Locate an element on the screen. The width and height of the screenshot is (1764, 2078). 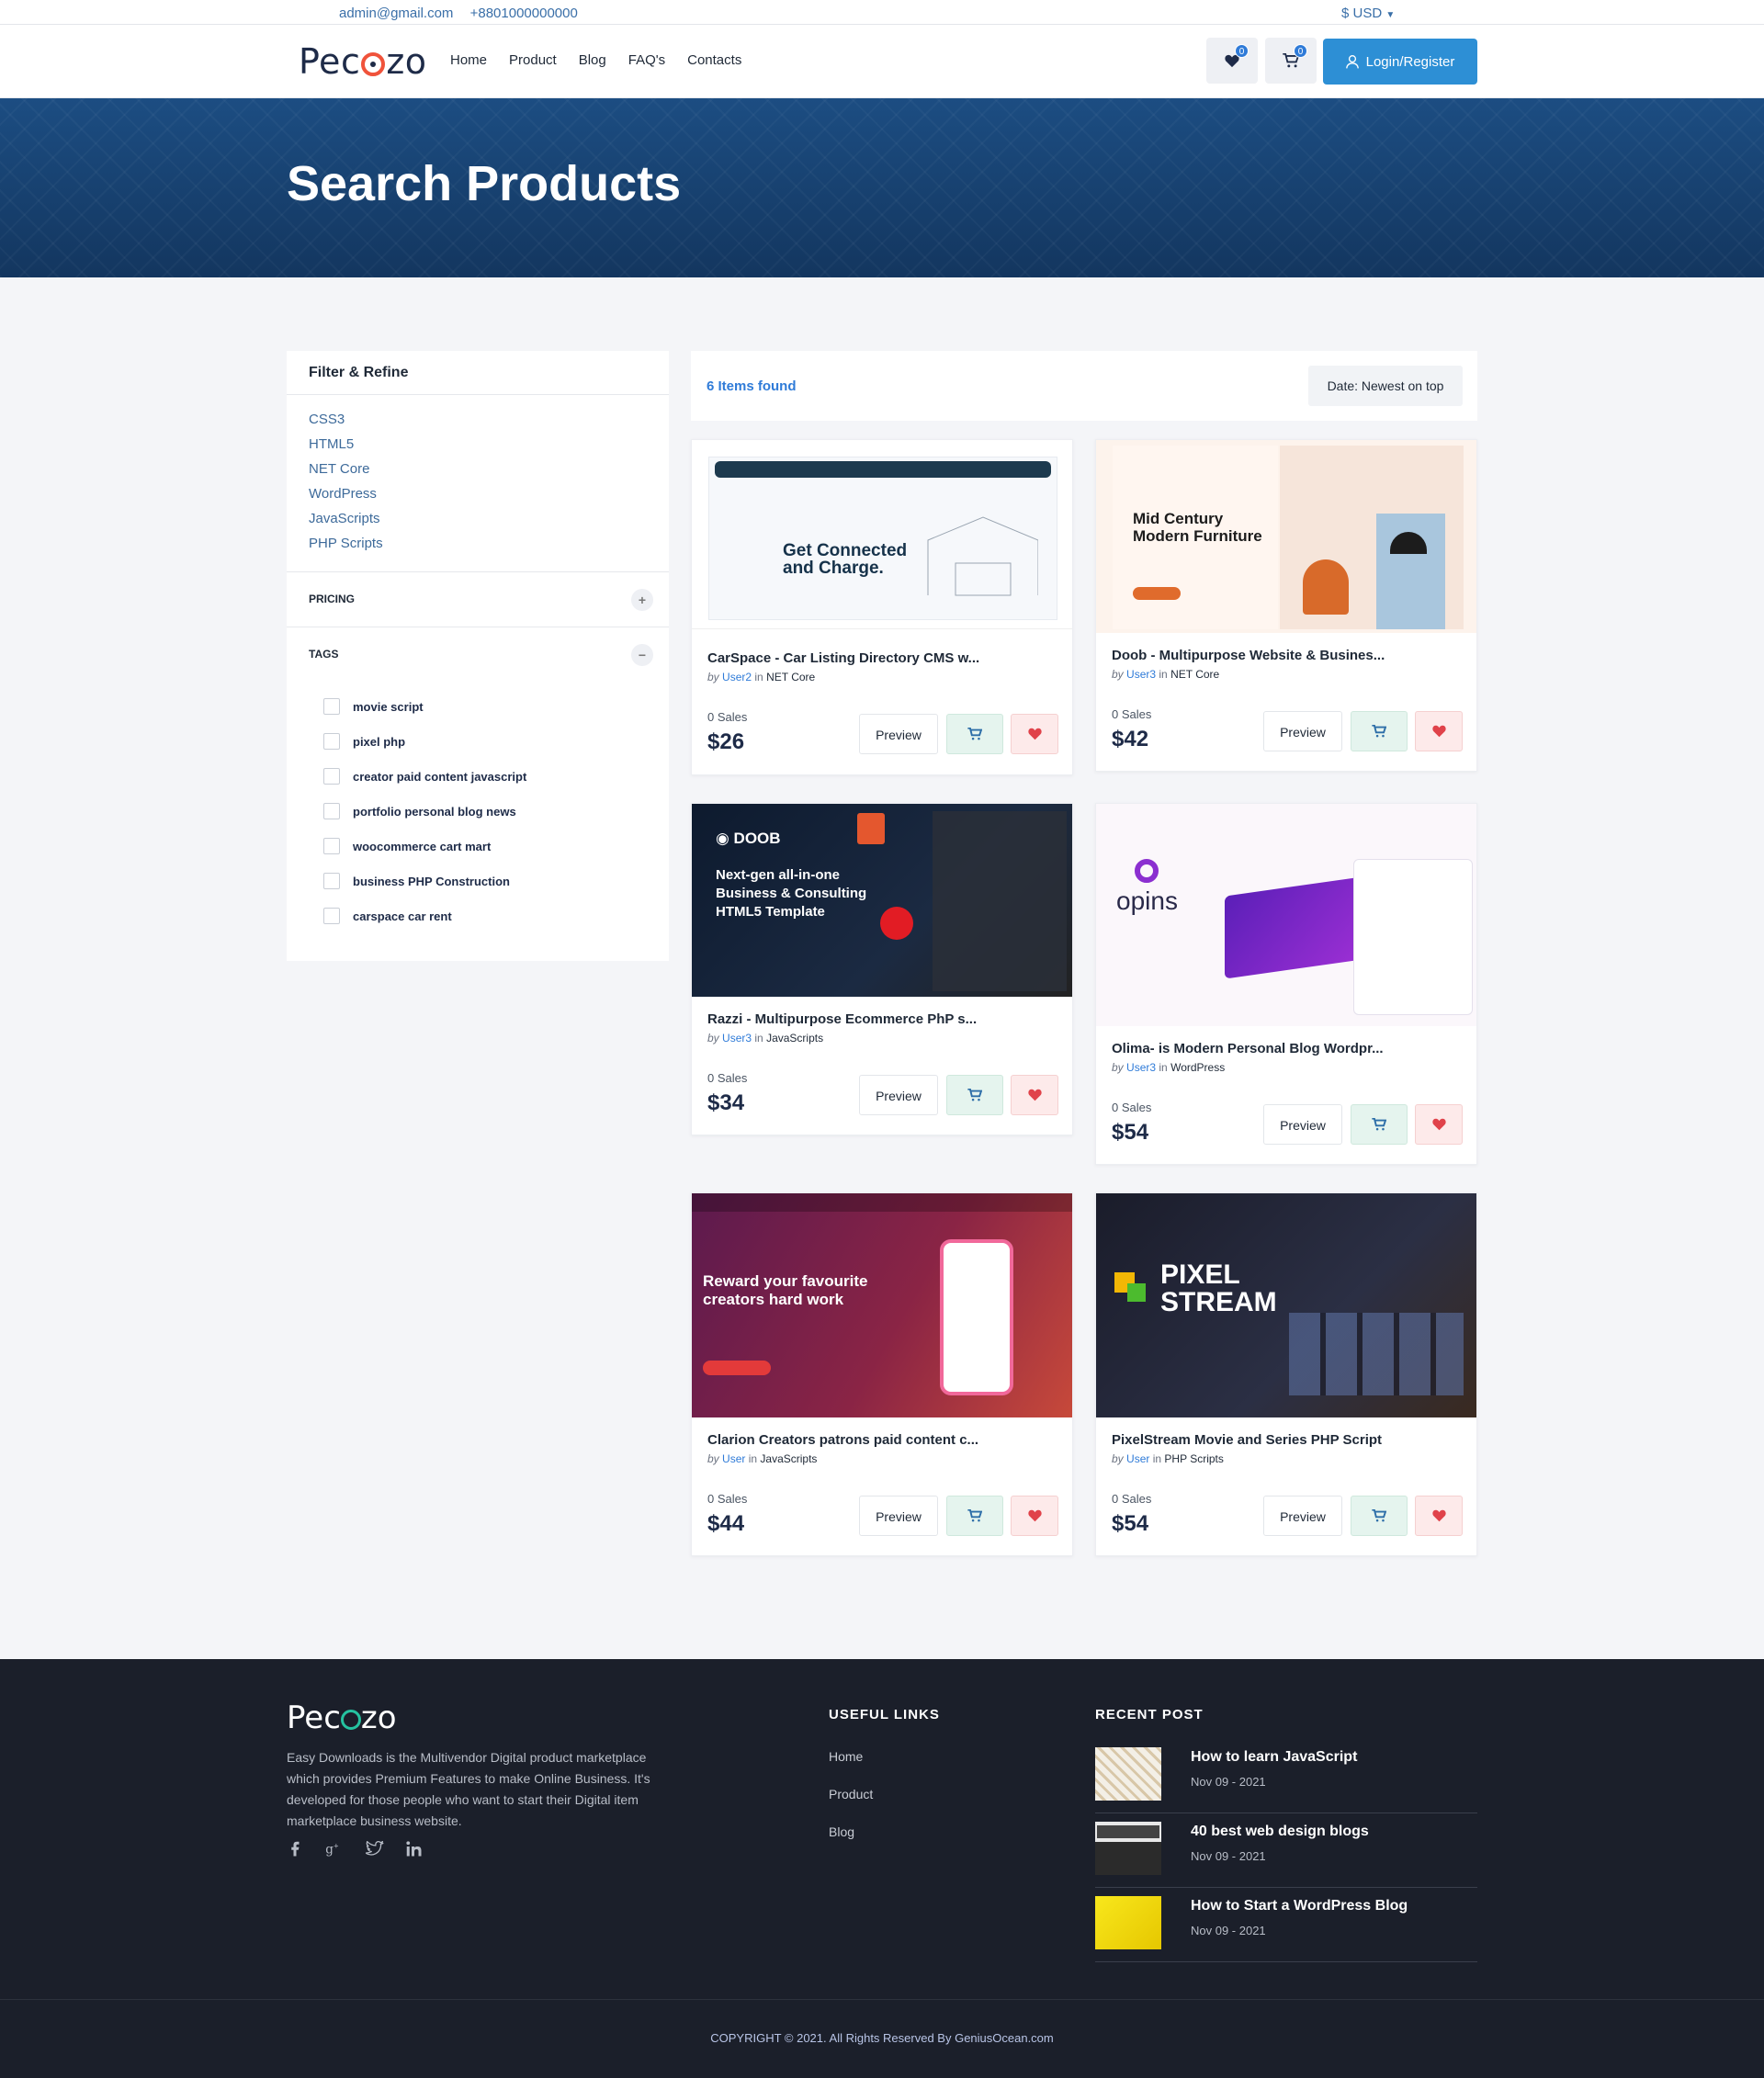
sort-select: Date: Newest on top is located at coordinates (1386, 386).